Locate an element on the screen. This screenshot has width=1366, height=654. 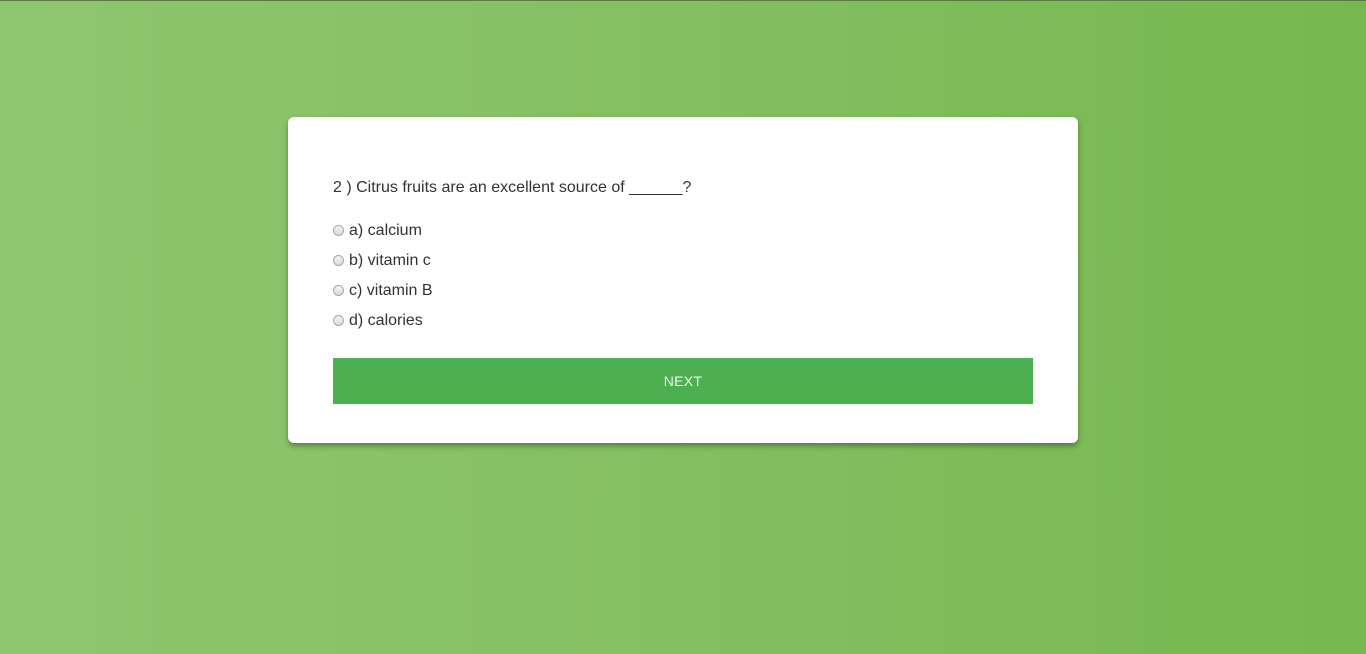
next-button: NEXT is located at coordinates (683, 381).